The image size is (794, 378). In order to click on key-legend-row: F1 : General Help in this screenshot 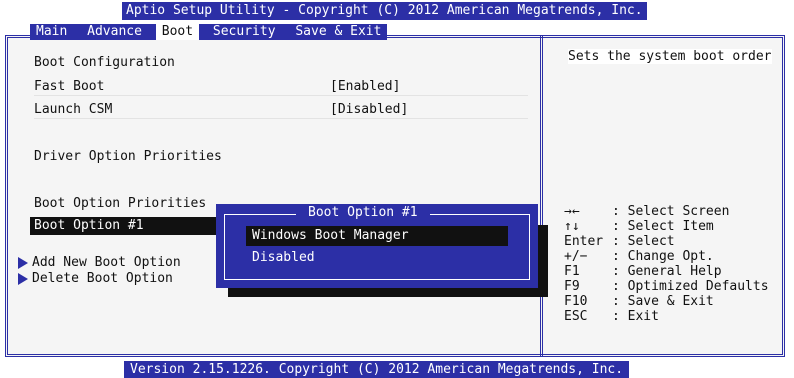, I will do `click(675, 271)`.